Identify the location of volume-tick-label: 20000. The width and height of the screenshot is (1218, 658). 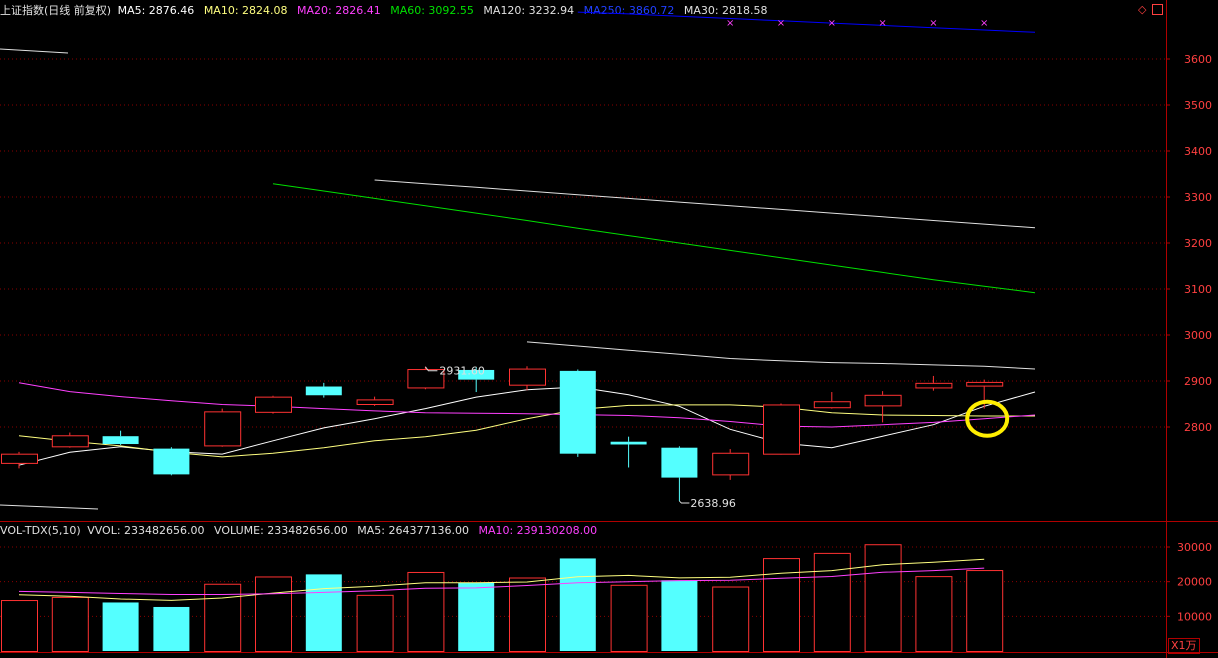
(1194, 582).